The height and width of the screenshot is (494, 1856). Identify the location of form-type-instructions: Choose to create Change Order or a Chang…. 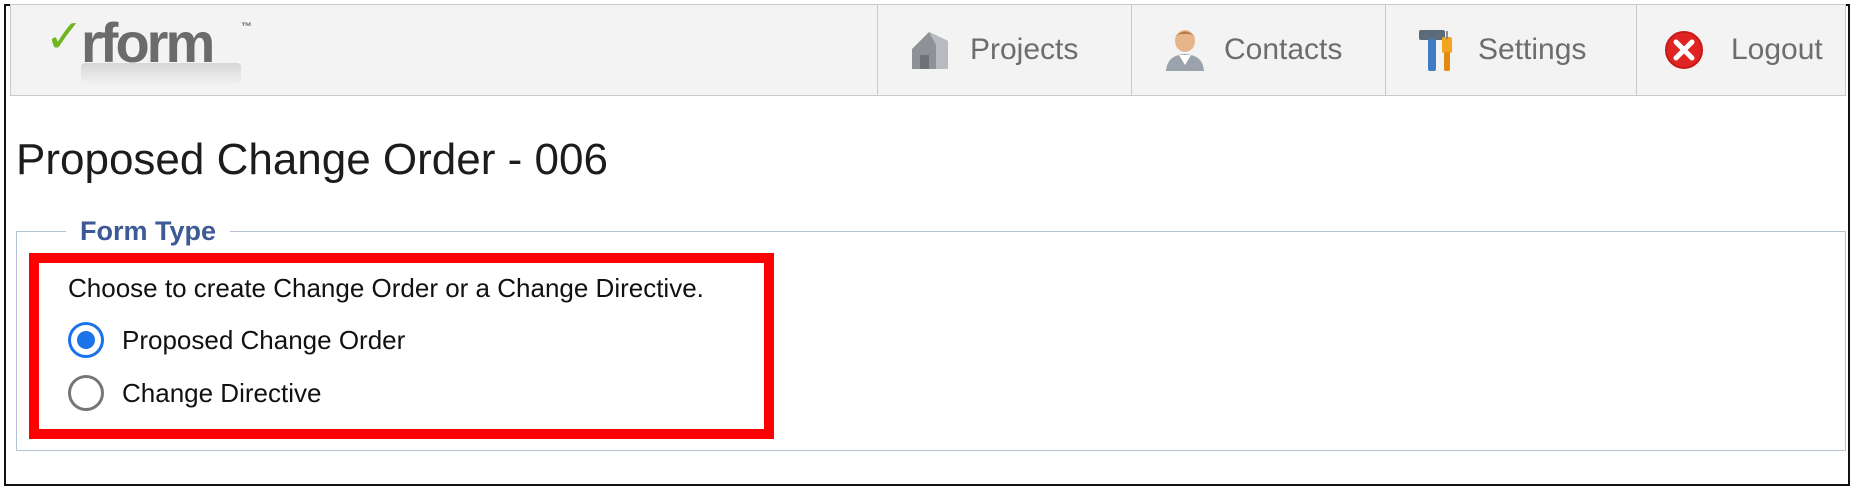
(386, 288).